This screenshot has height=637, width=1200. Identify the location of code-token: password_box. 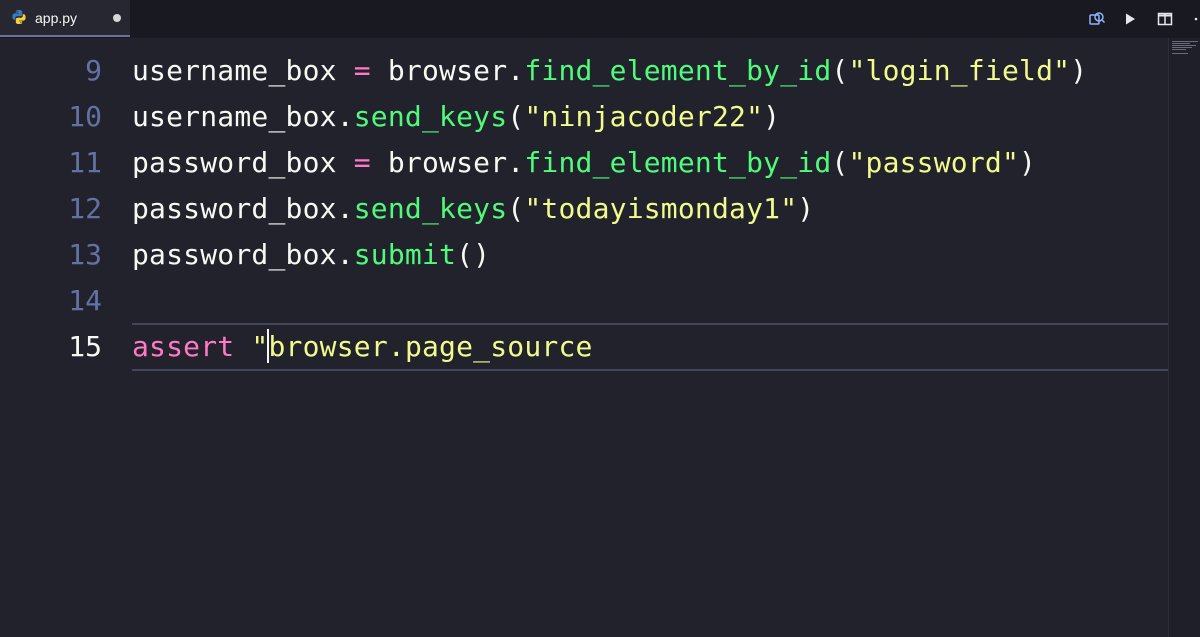
(243, 162).